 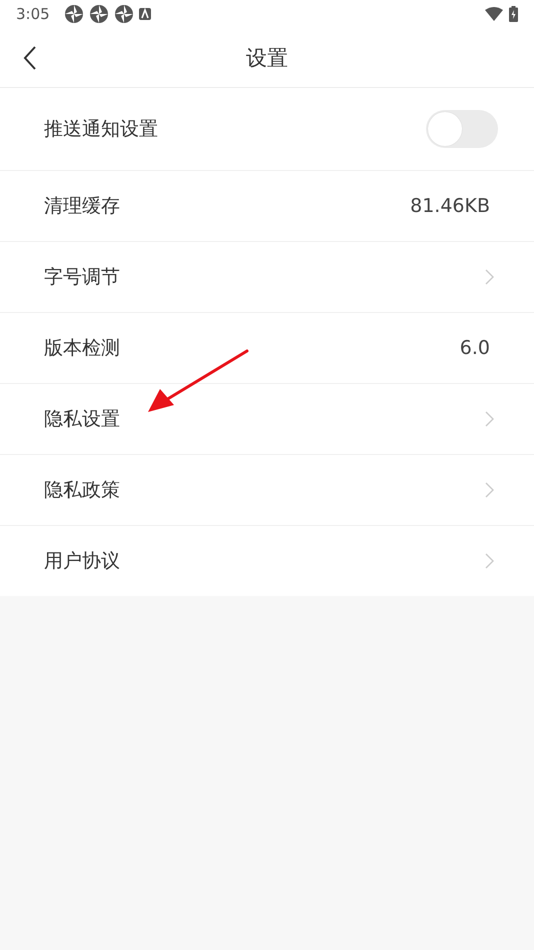 What do you see at coordinates (267, 205) in the screenshot?
I see `settings-row: 清理缓存 81.46KB` at bounding box center [267, 205].